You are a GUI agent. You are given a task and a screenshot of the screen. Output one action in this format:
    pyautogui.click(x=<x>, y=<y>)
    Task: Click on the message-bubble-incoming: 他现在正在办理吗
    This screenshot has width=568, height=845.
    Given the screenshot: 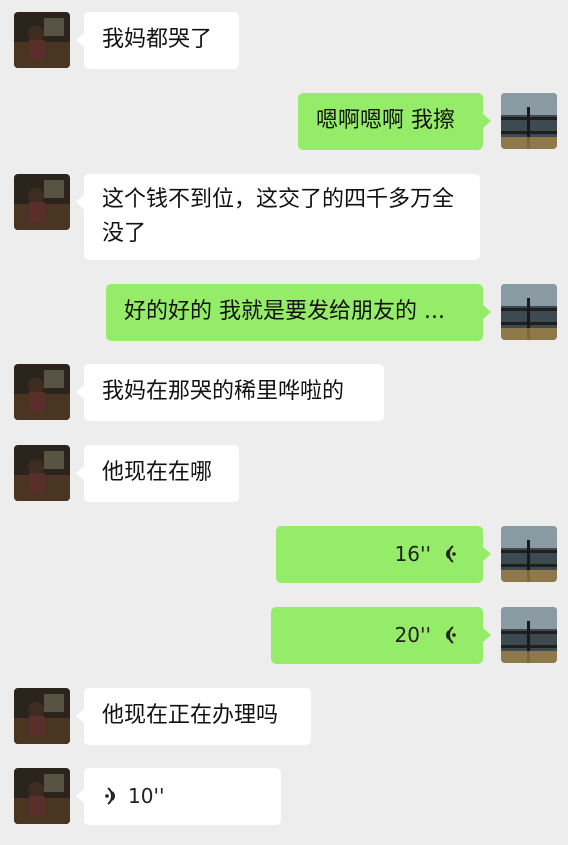 What is the action you would take?
    pyautogui.click(x=193, y=716)
    